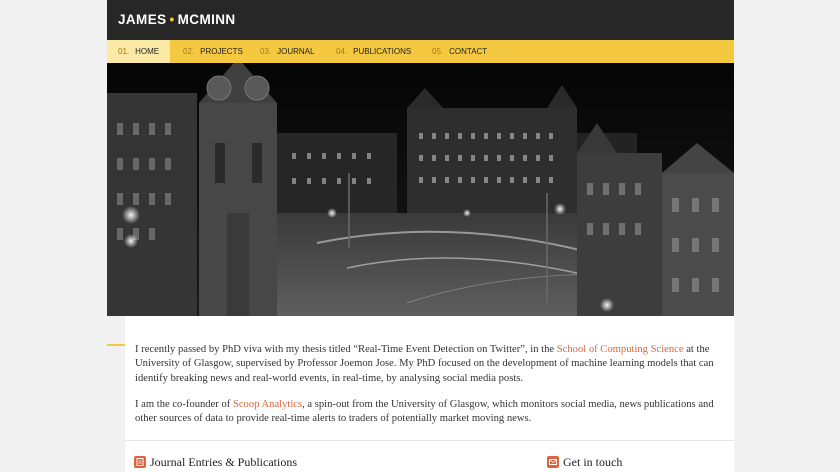 The width and height of the screenshot is (840, 472). I want to click on site-logo: JAMES • MCMINN, so click(177, 19).